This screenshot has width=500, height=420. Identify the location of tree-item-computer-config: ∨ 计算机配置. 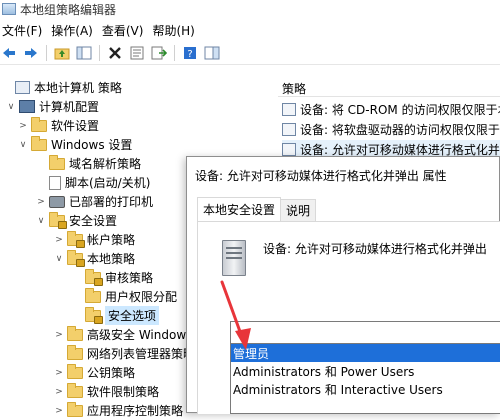
(52, 106).